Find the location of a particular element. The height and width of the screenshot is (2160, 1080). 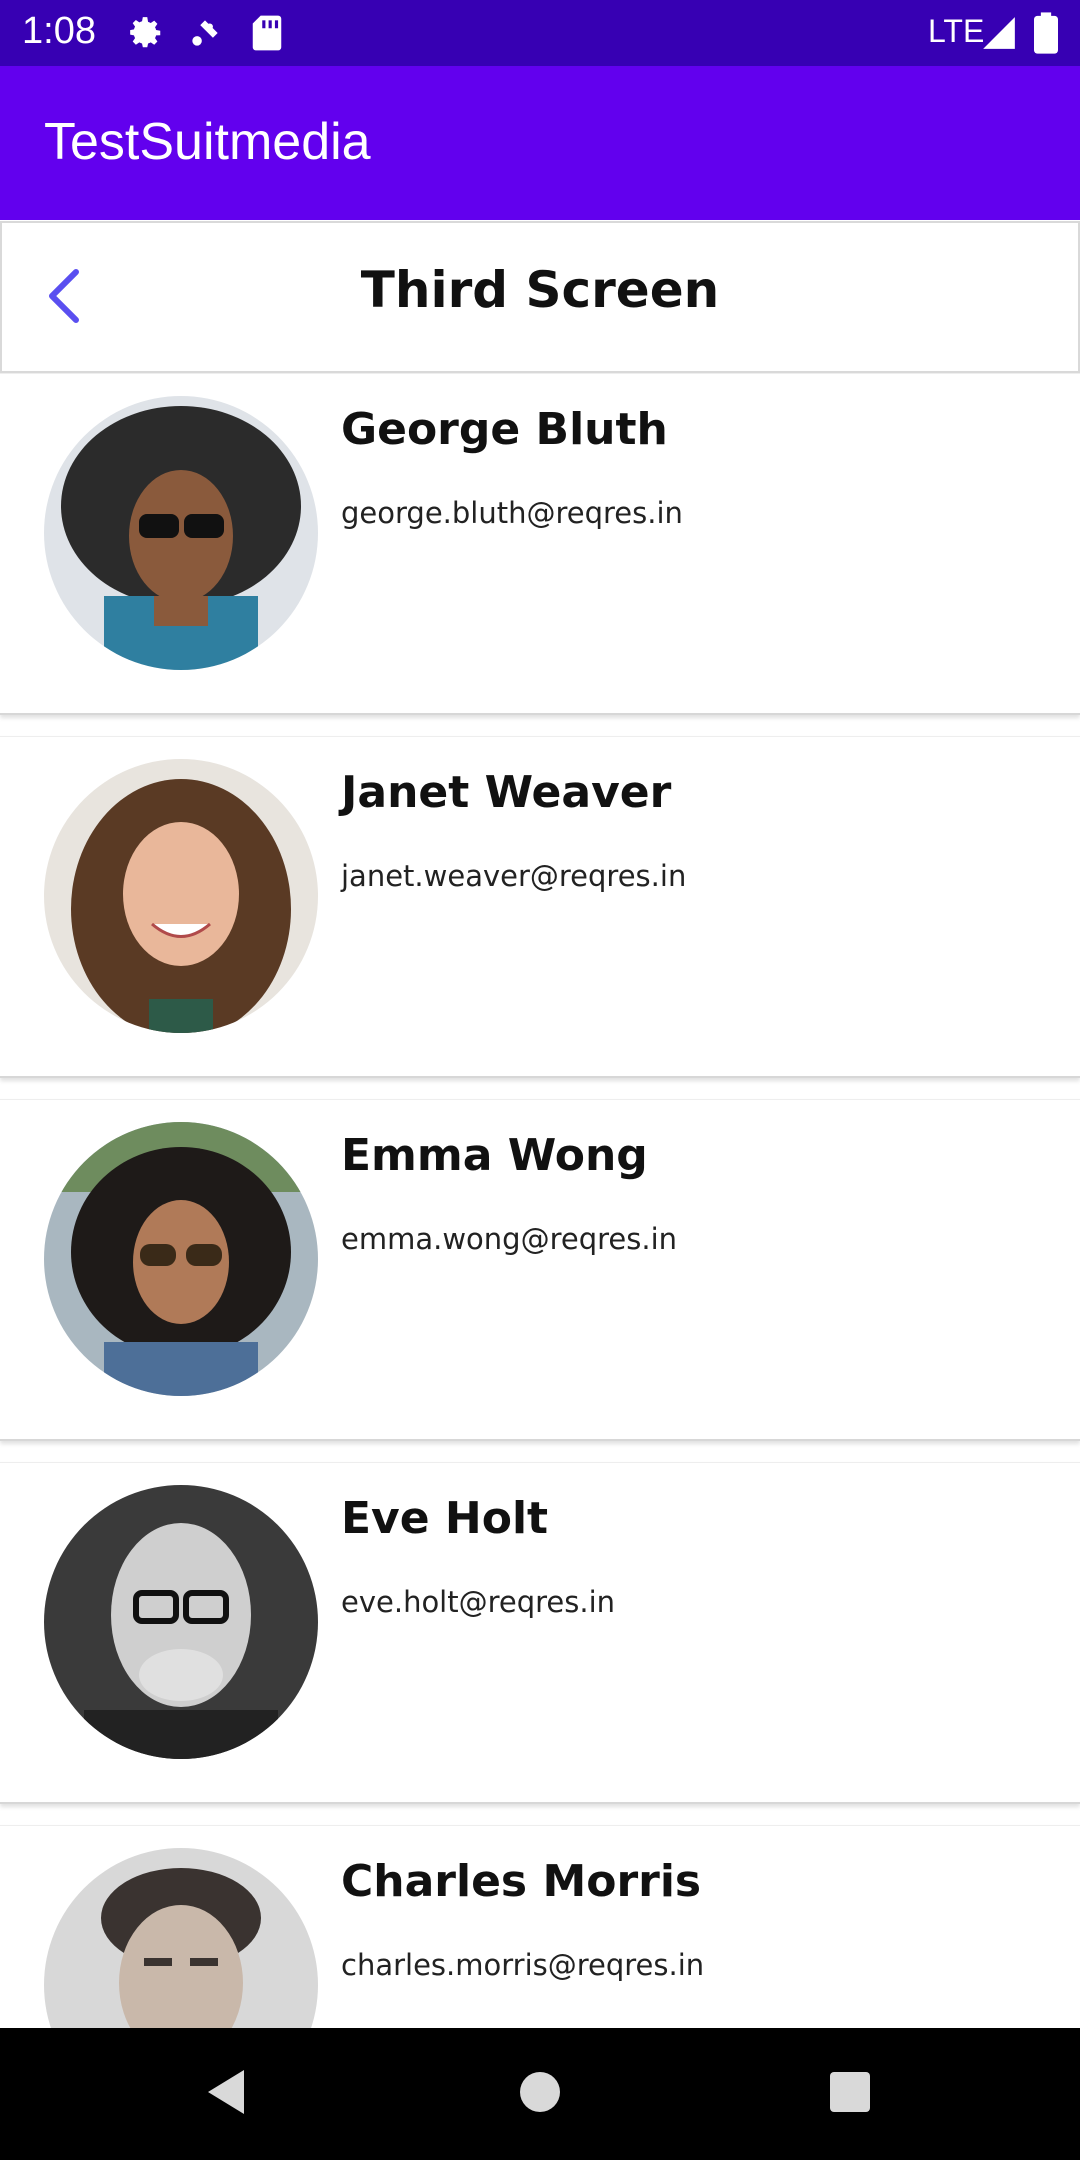

back-triangle-icon is located at coordinates (226, 2094).